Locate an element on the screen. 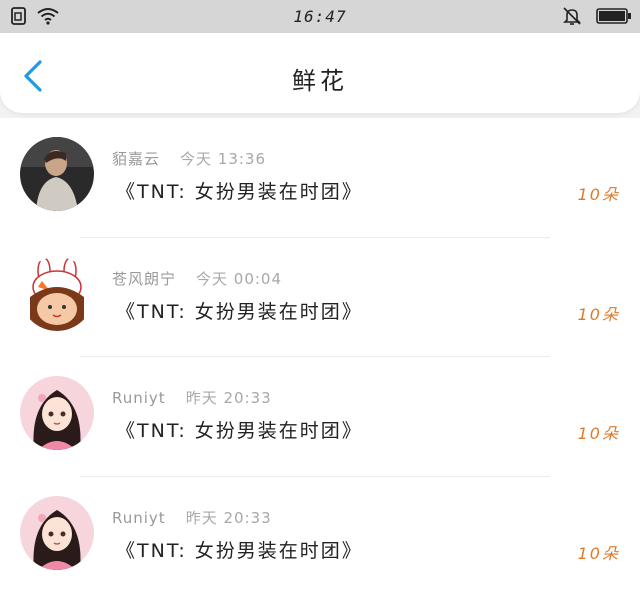  sender-meta: 苍风朗宁 今天 00:04 is located at coordinates (197, 278).